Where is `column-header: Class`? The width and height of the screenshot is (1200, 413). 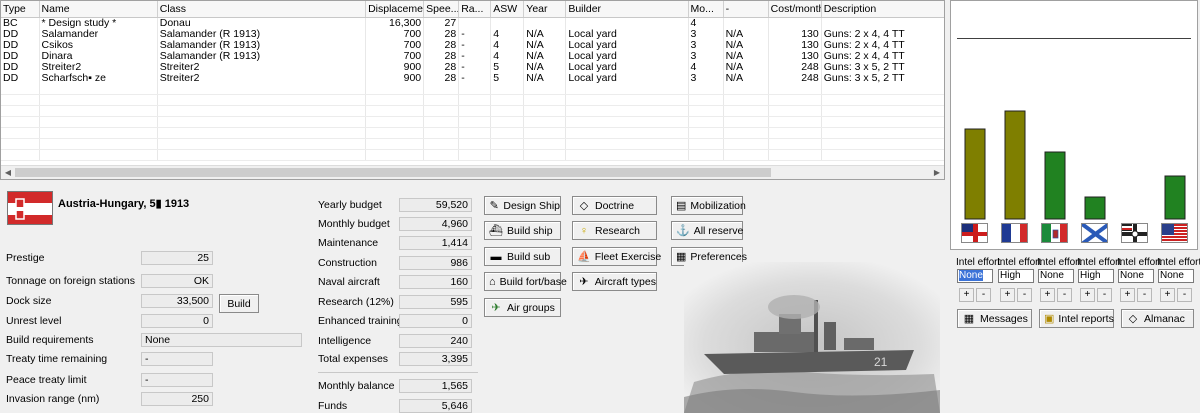 column-header: Class is located at coordinates (262, 9).